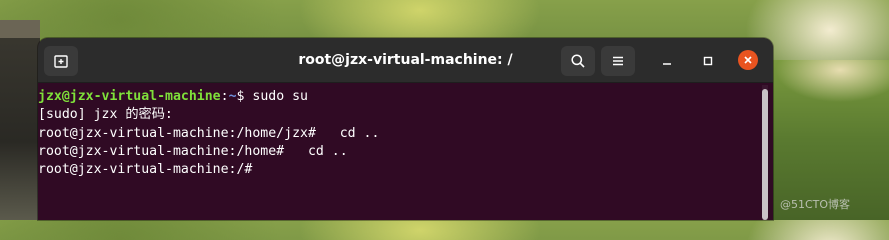 This screenshot has height=240, width=889. I want to click on hamburger-menu-icon, so click(618, 61).